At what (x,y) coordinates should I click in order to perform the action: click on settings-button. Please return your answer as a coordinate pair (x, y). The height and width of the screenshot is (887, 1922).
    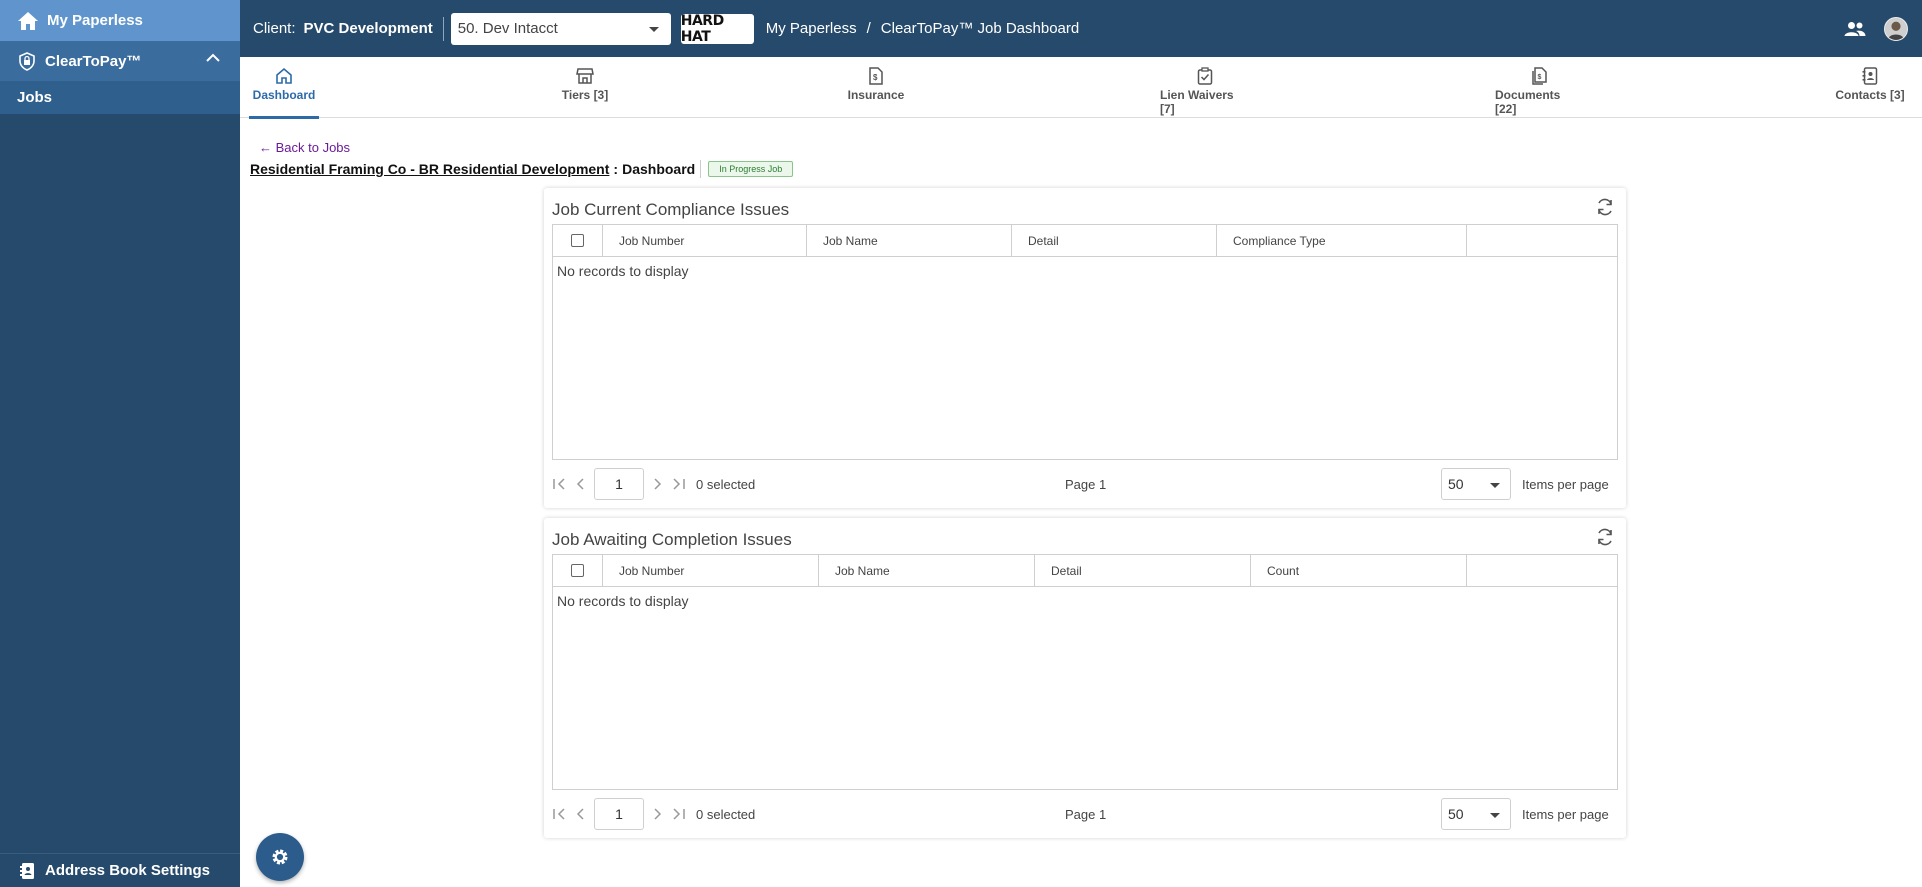
    Looking at the image, I should click on (280, 857).